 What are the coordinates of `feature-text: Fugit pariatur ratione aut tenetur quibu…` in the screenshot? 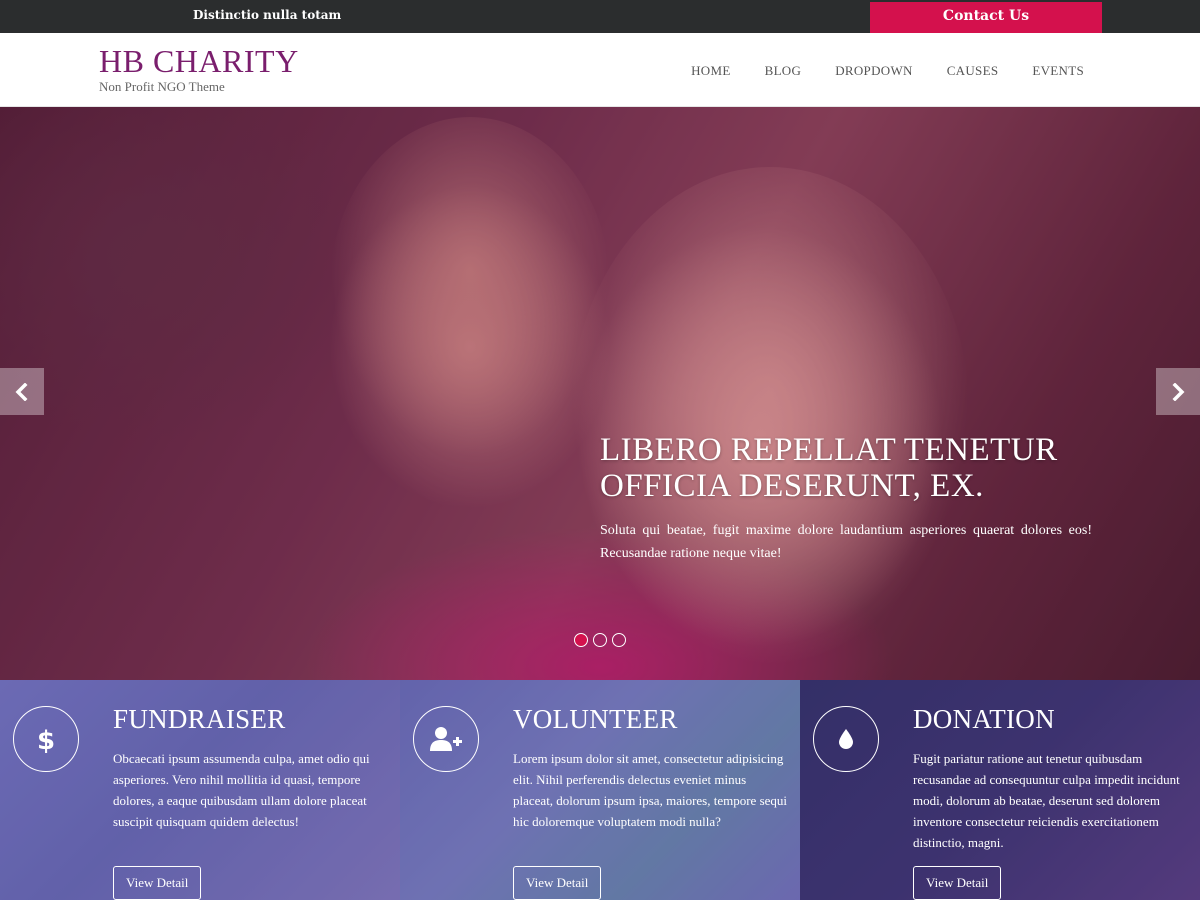 It's located at (1046, 800).